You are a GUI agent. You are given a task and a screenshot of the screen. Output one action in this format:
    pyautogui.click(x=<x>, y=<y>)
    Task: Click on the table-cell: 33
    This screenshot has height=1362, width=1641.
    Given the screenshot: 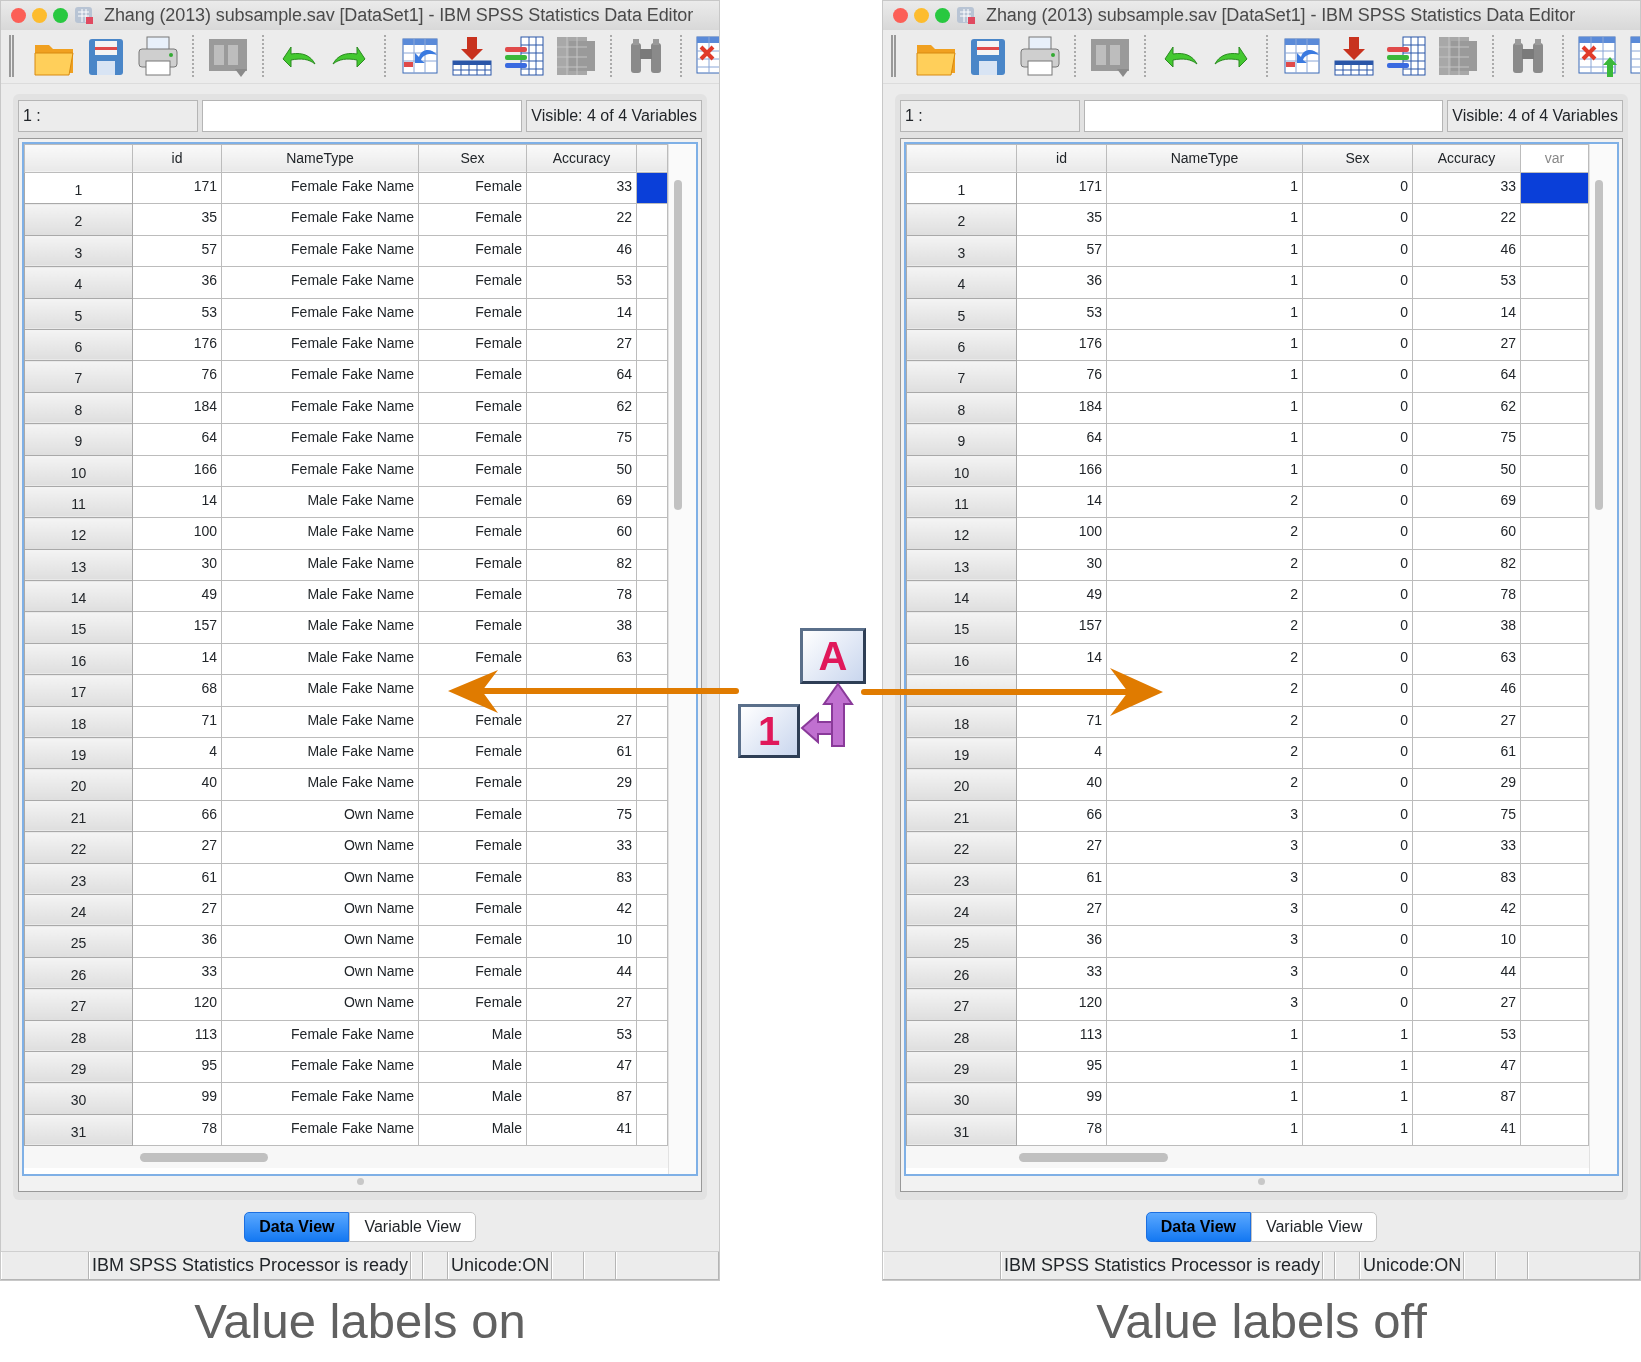 What is the action you would take?
    pyautogui.click(x=581, y=847)
    